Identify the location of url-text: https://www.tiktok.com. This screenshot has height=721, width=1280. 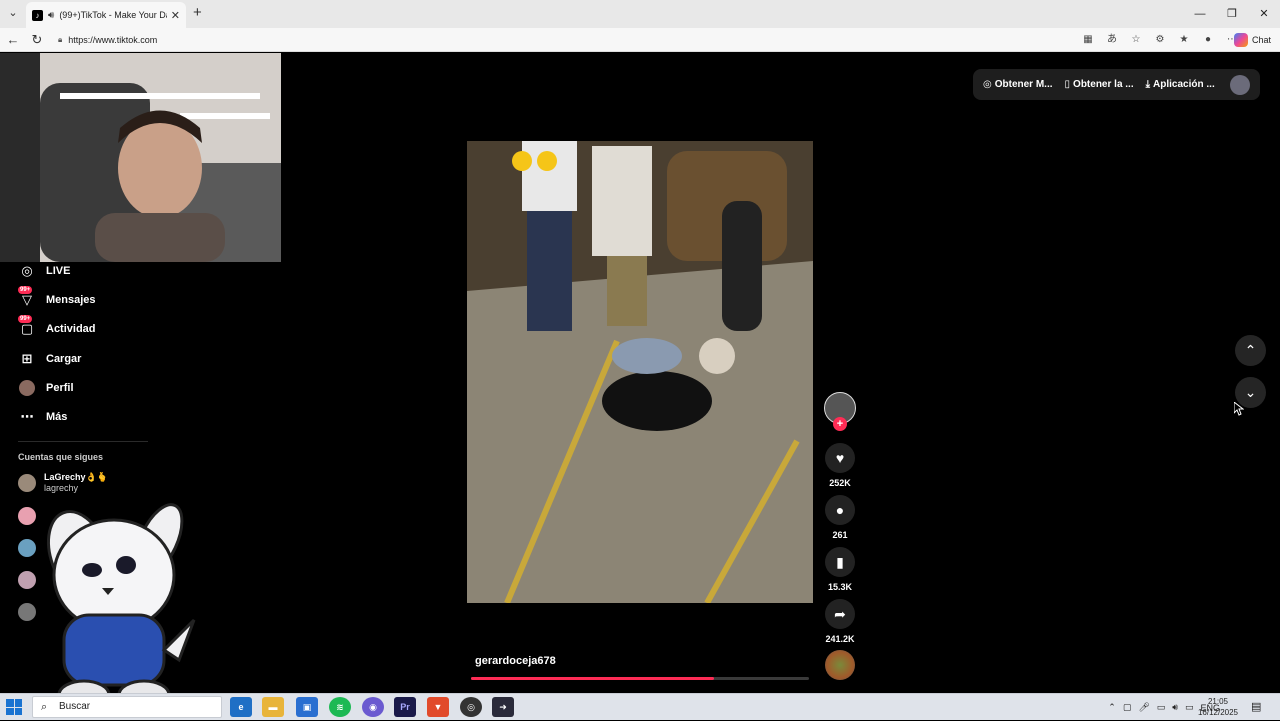
(113, 40).